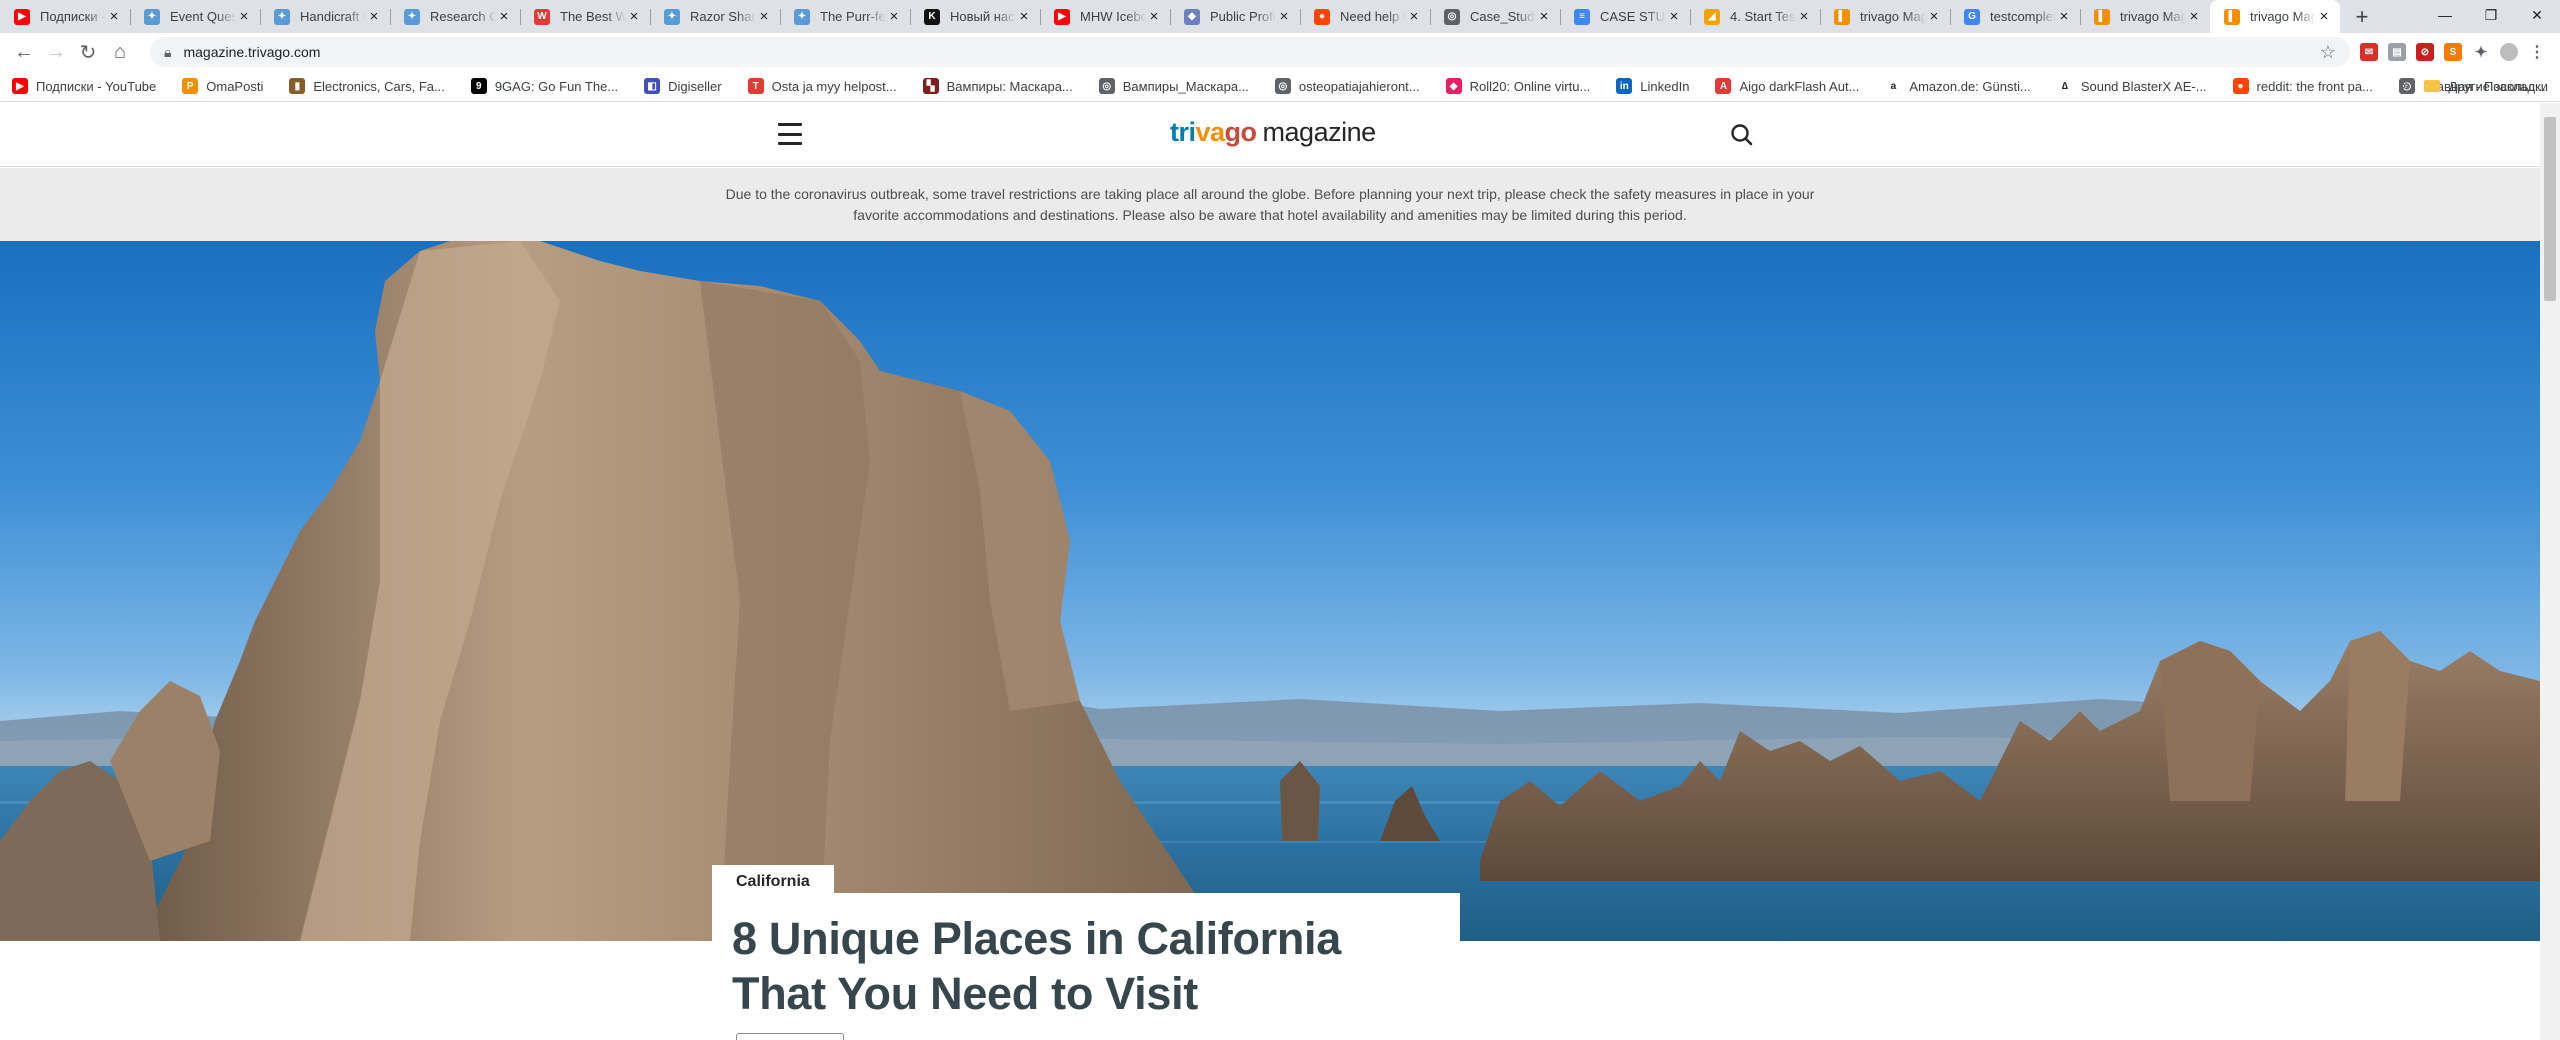 The width and height of the screenshot is (2560, 1040). What do you see at coordinates (1365, 16) in the screenshot?
I see `tab: ● Need help with×` at bounding box center [1365, 16].